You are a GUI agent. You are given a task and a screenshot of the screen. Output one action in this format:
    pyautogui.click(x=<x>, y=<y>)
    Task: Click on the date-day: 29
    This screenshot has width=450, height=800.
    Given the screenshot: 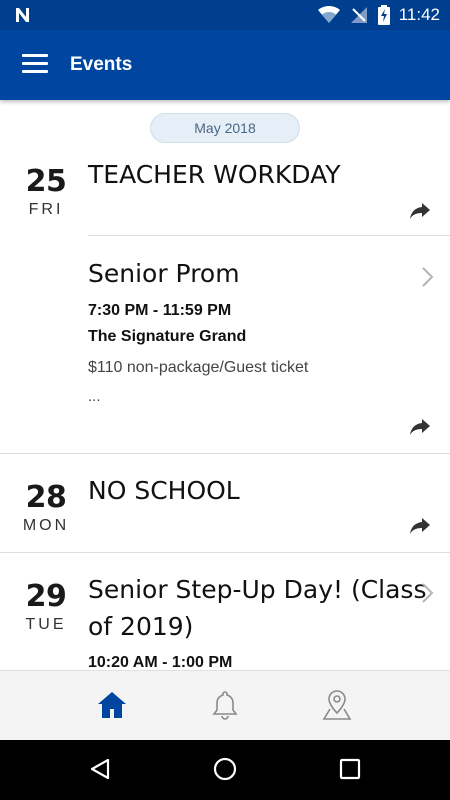 What is the action you would take?
    pyautogui.click(x=46, y=596)
    